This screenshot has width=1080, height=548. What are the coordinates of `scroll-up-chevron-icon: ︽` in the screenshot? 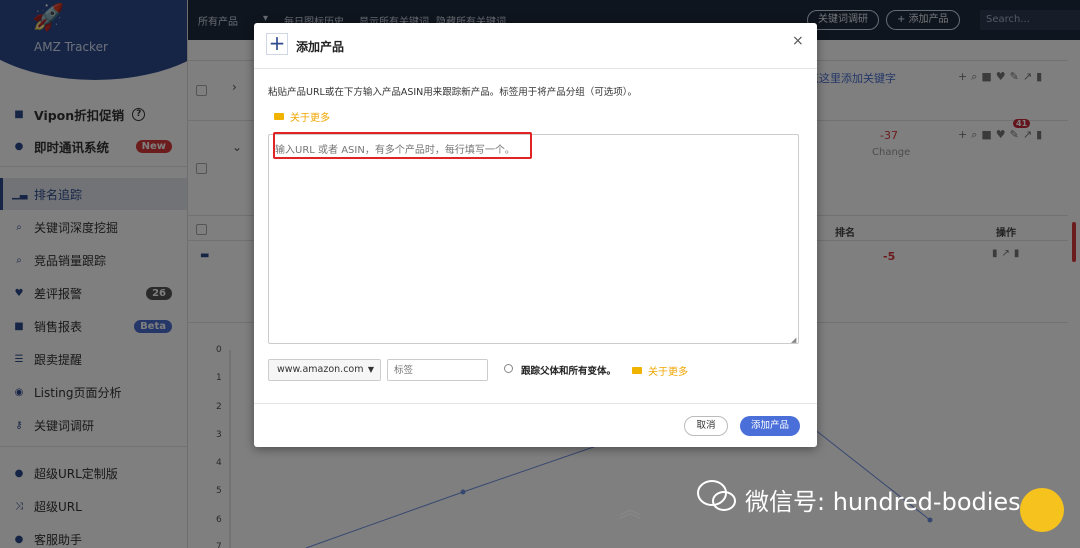 It's located at (630, 508).